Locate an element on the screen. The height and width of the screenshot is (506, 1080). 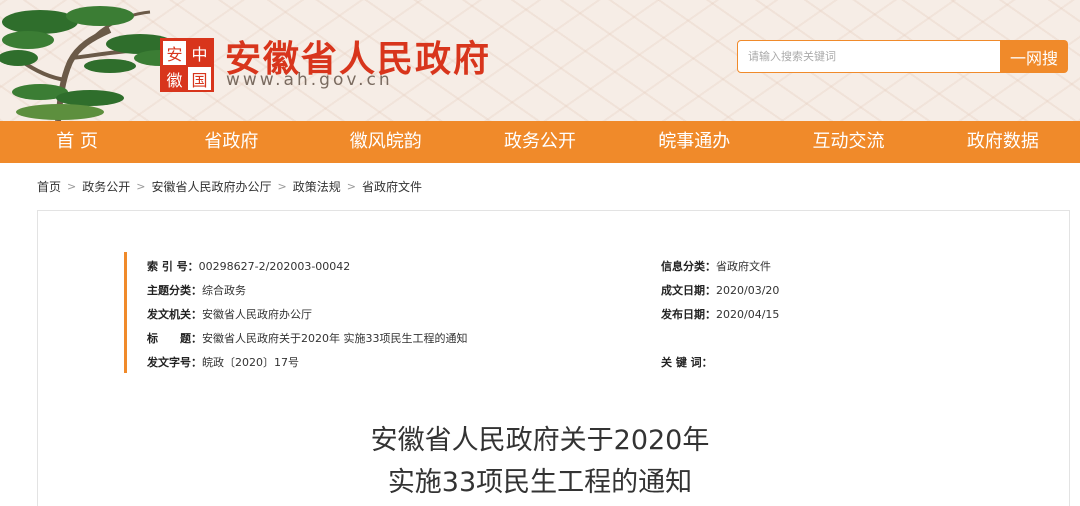
site-emblem: 安 中 徽 国 is located at coordinates (187, 65).